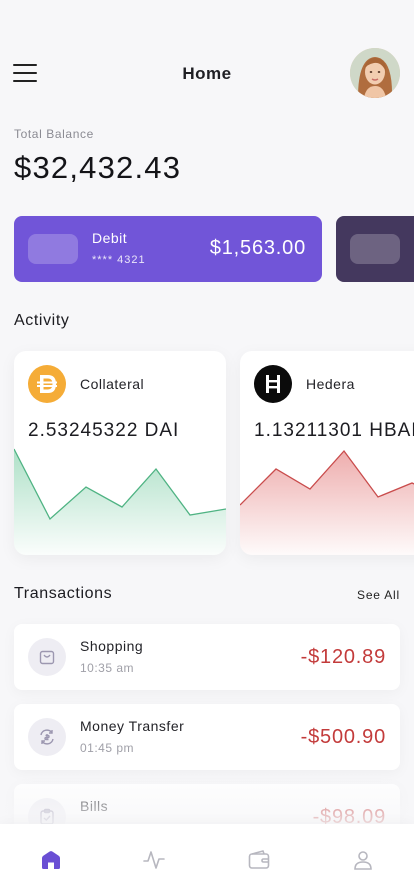 Image resolution: width=414 pixels, height=896 pixels. I want to click on activity-icon, so click(154, 860).